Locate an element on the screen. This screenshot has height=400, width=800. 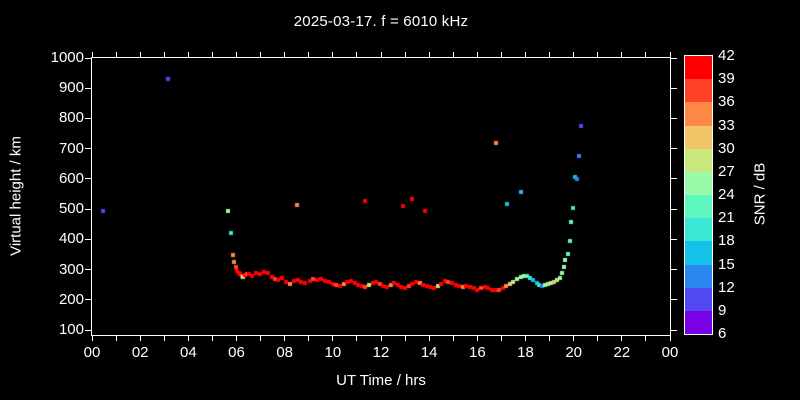
colorbar-tick-label: 42 is located at coordinates (726, 55).